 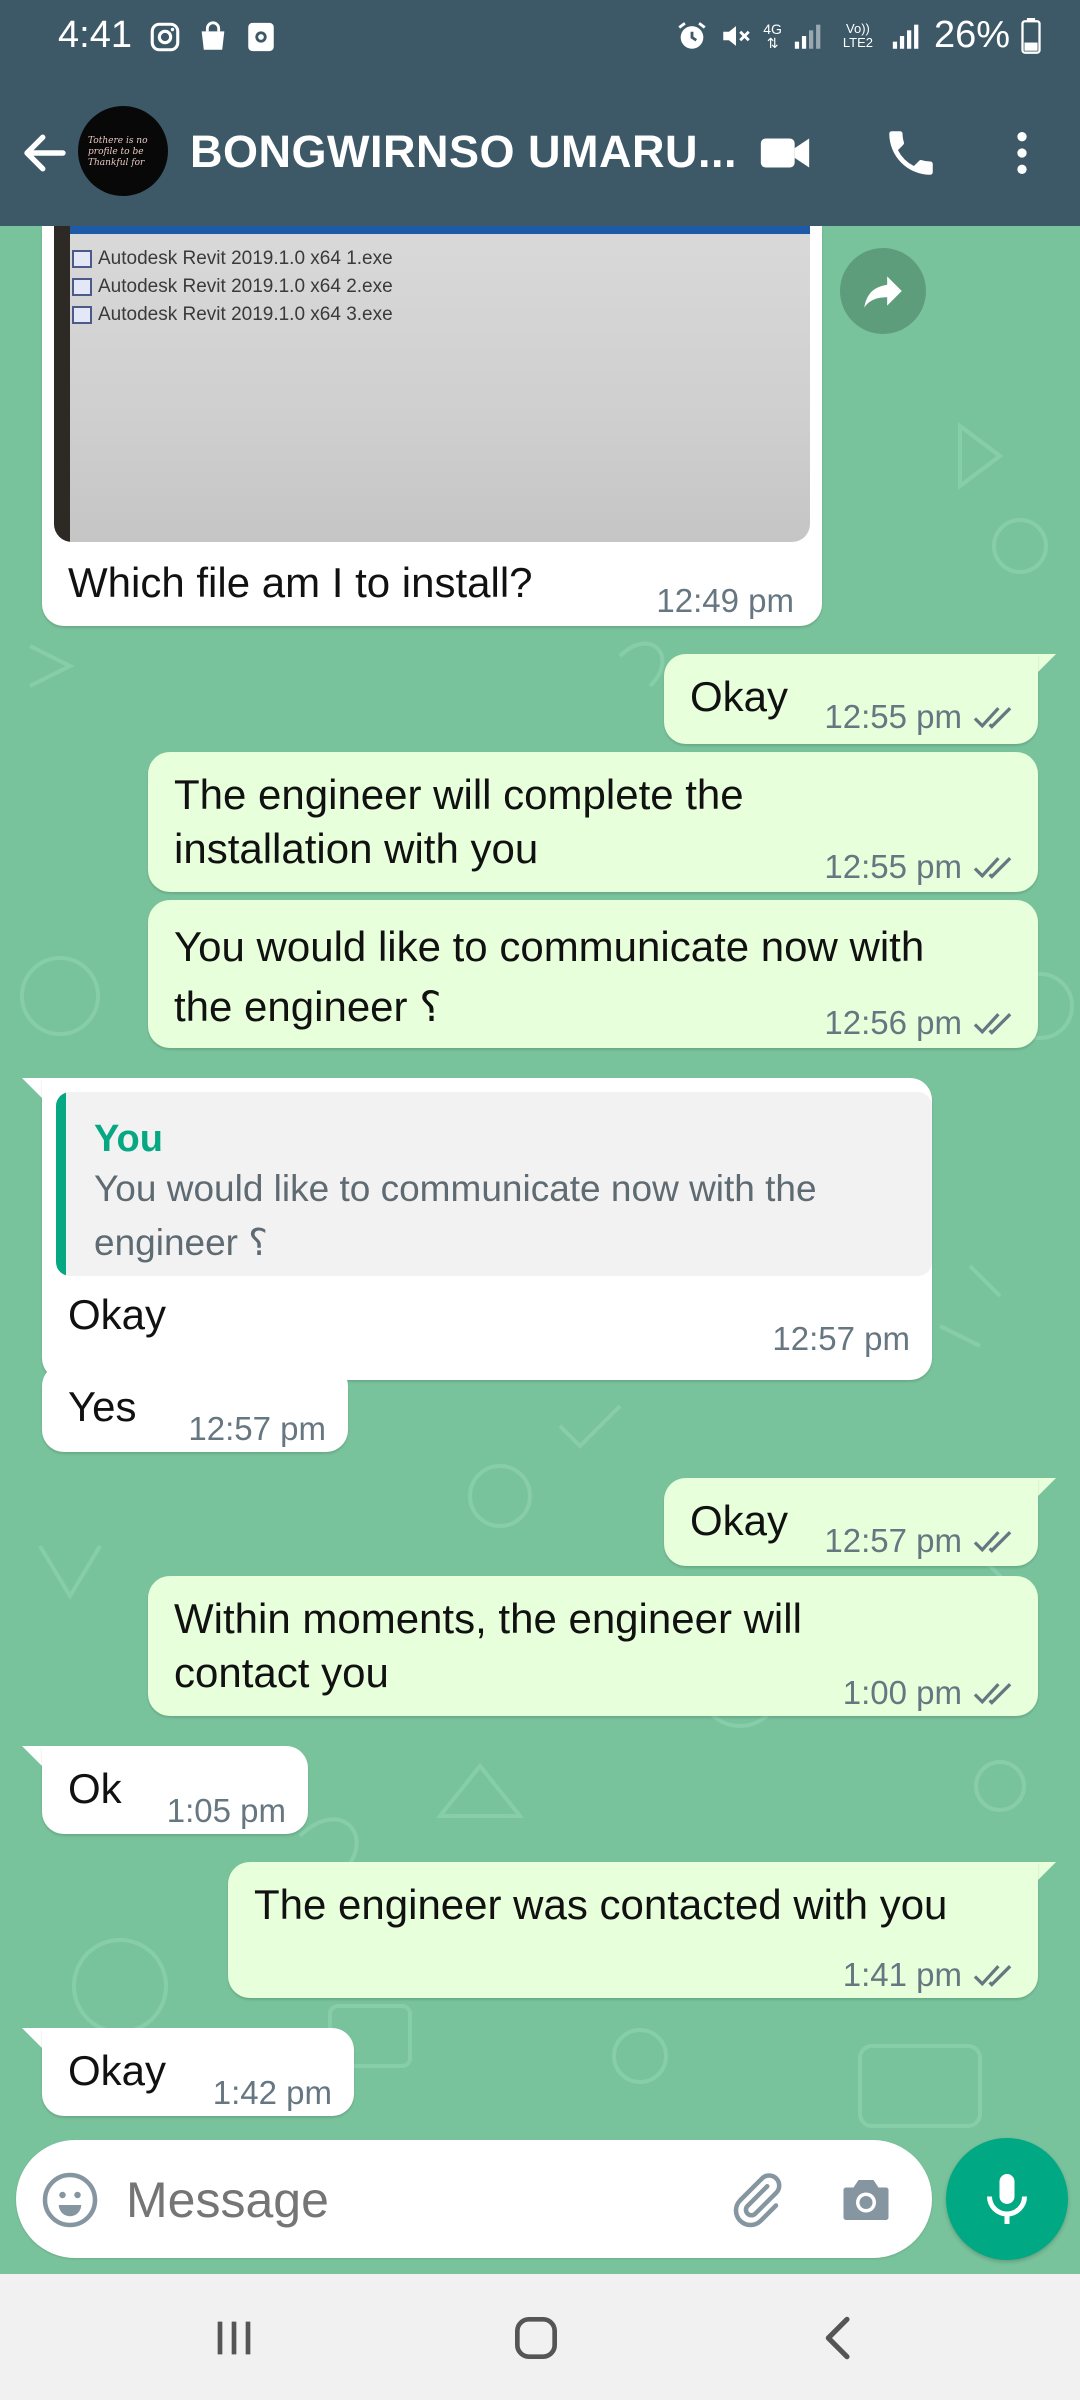 I want to click on message-text: The engineer was contacted with you, so click(x=601, y=1904).